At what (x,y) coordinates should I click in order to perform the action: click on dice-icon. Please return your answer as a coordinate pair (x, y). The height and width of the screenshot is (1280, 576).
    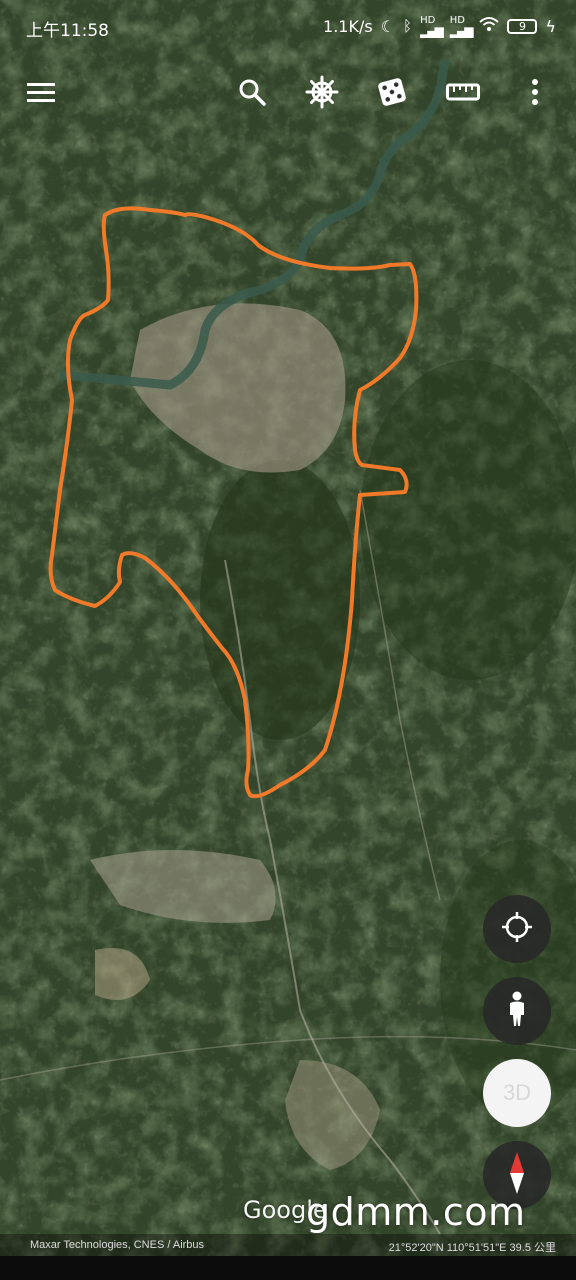
    Looking at the image, I should click on (392, 92).